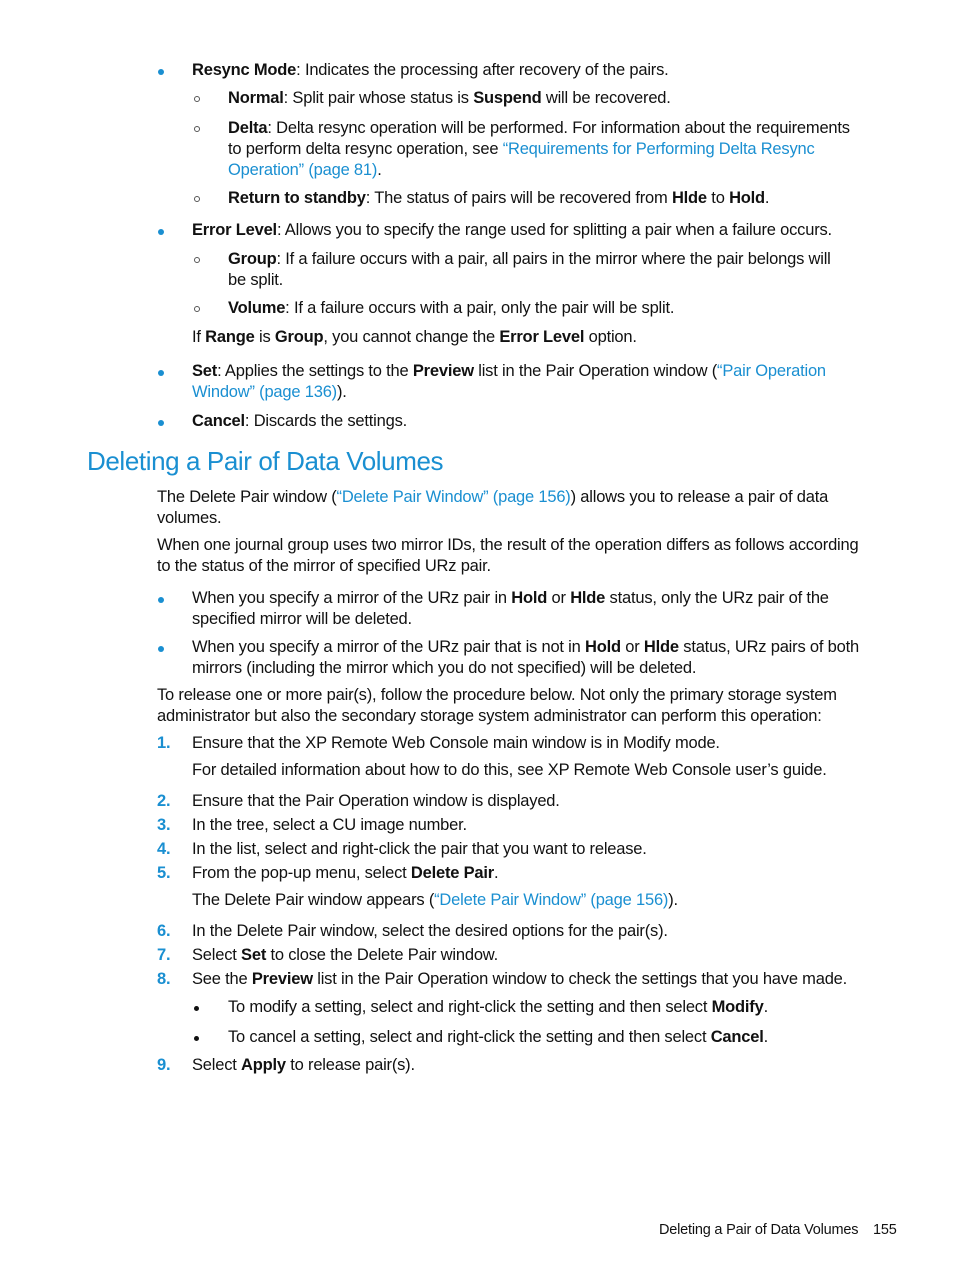 The width and height of the screenshot is (954, 1271). Describe the element at coordinates (164, 873) in the screenshot. I see `step-number: 5.` at that location.